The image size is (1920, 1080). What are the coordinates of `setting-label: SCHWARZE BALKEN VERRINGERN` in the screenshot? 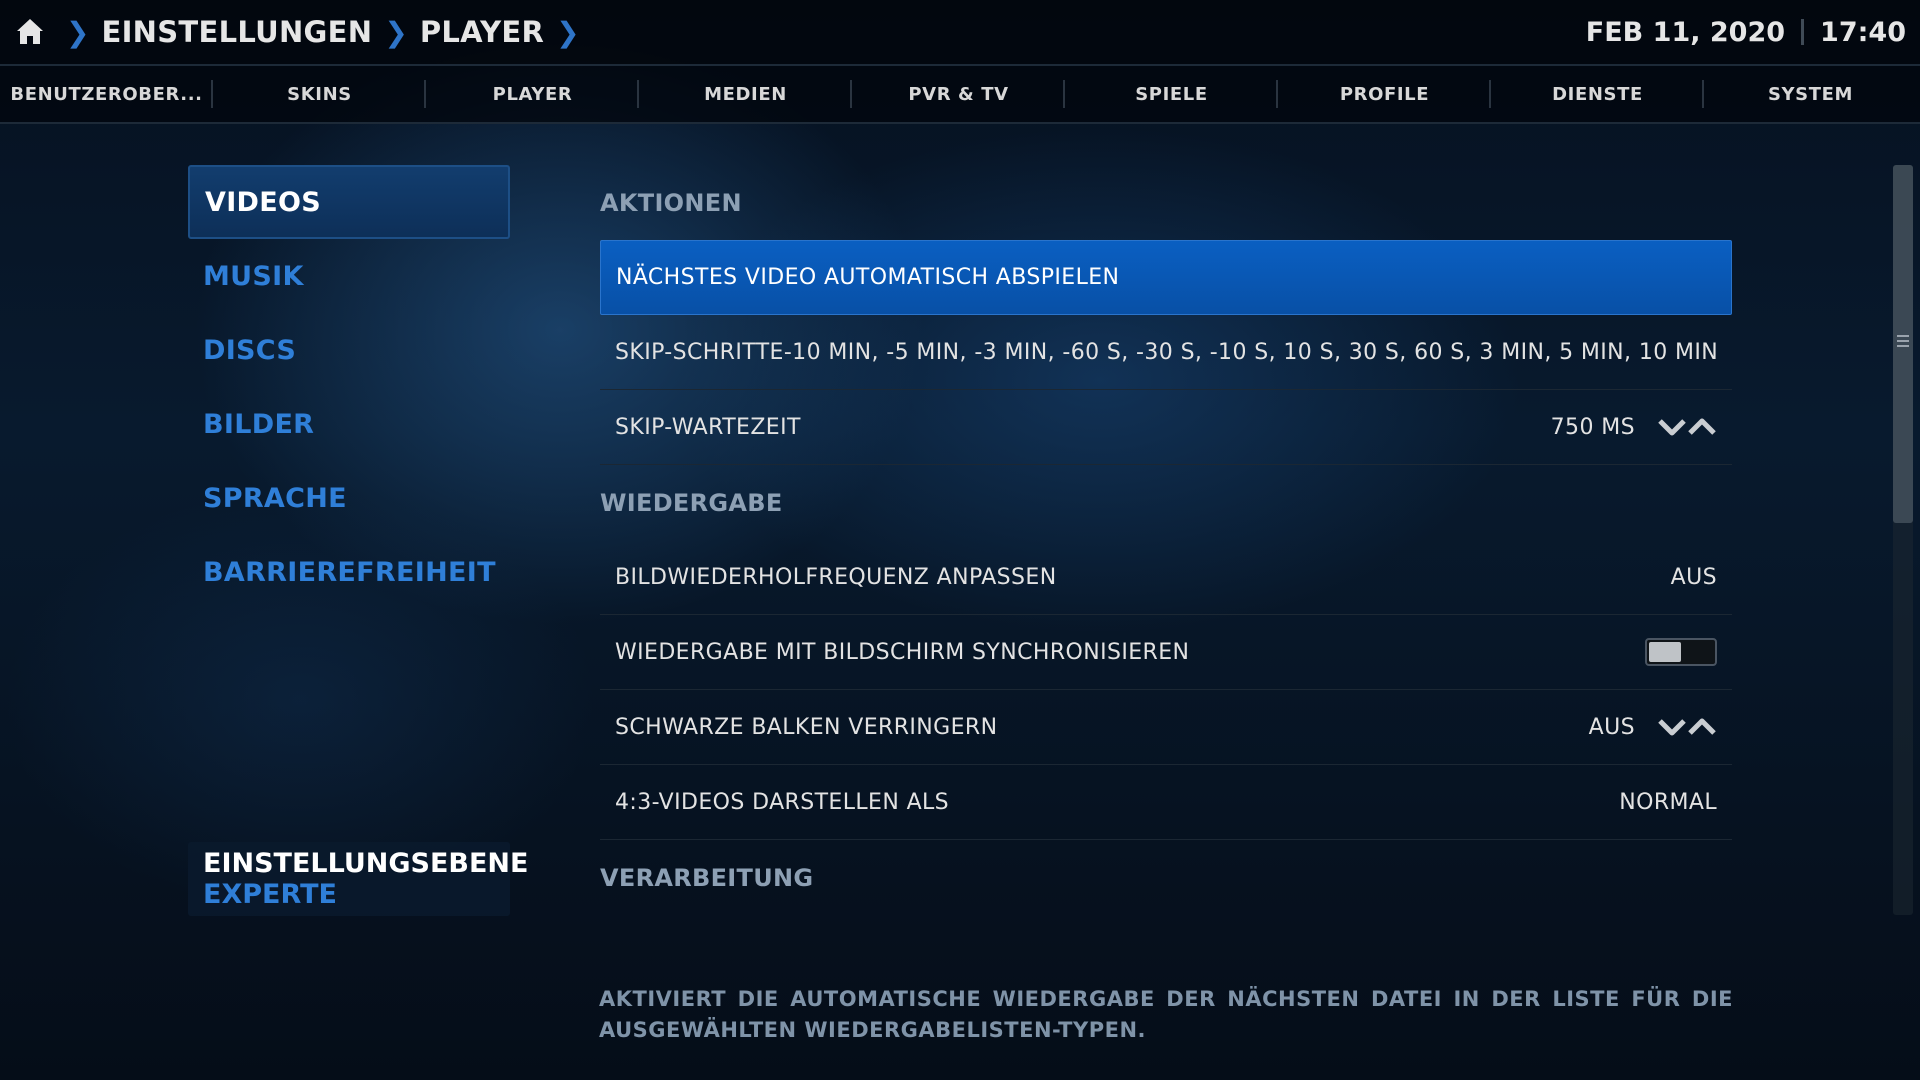 It's located at (806, 727).